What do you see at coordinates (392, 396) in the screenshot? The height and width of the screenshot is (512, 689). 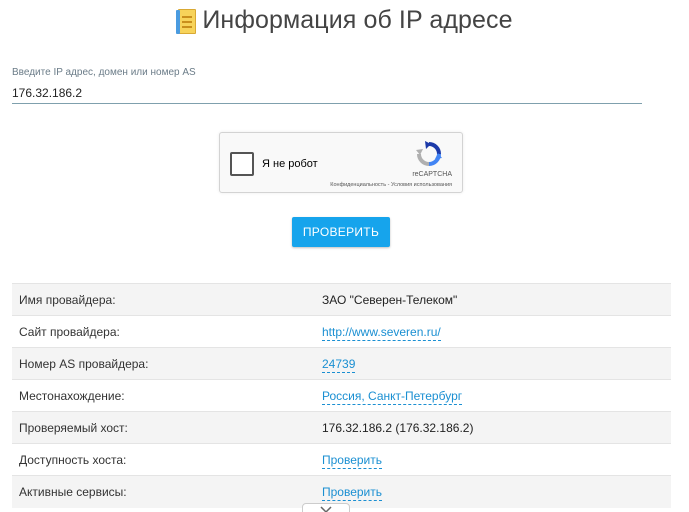 I see `row-value-link: Россия, Санкт-Петербург` at bounding box center [392, 396].